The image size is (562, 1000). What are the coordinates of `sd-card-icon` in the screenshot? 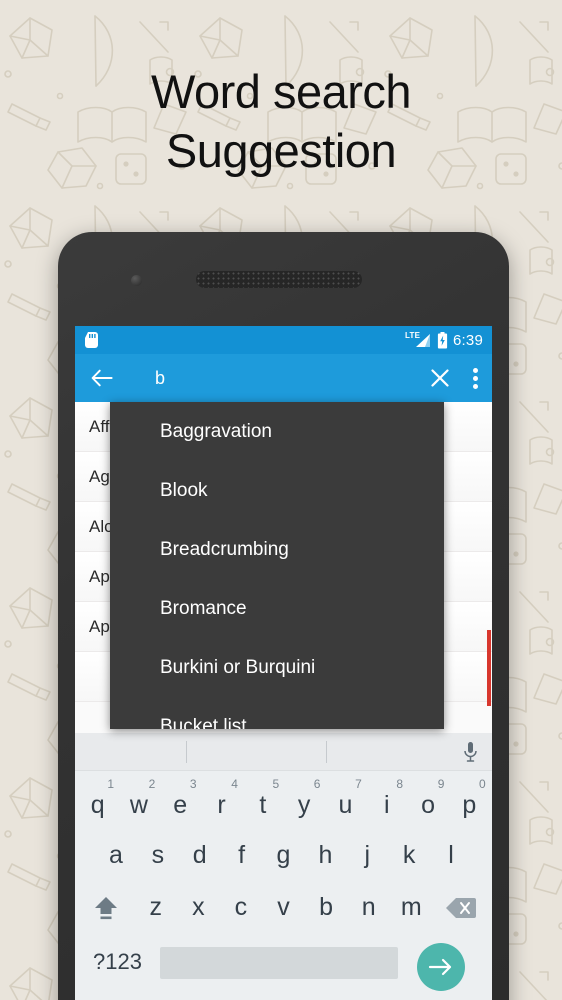 It's located at (91, 340).